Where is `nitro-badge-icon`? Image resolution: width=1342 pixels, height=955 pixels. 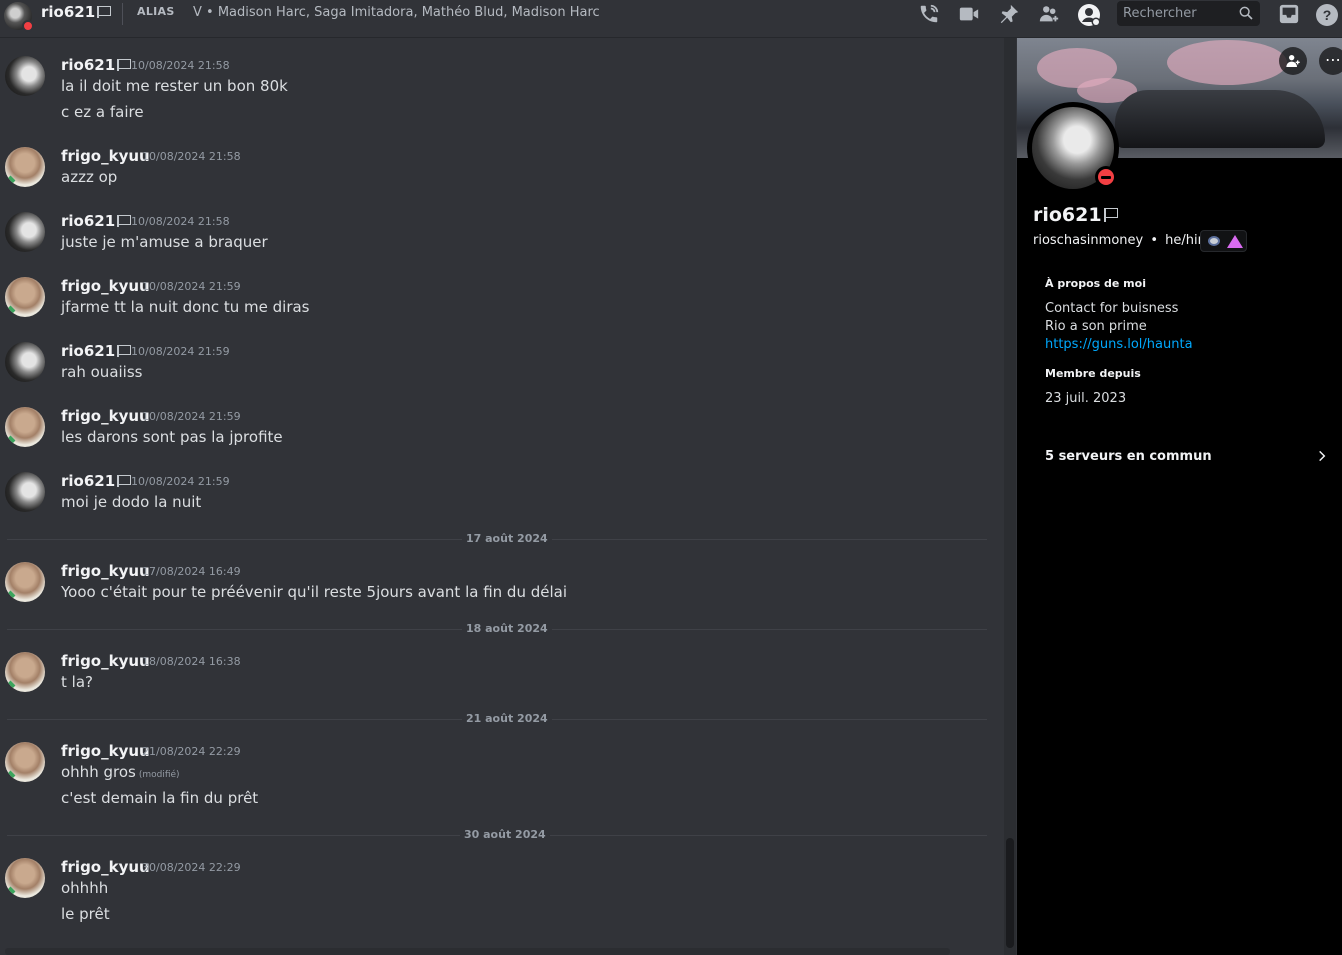 nitro-badge-icon is located at coordinates (1214, 241).